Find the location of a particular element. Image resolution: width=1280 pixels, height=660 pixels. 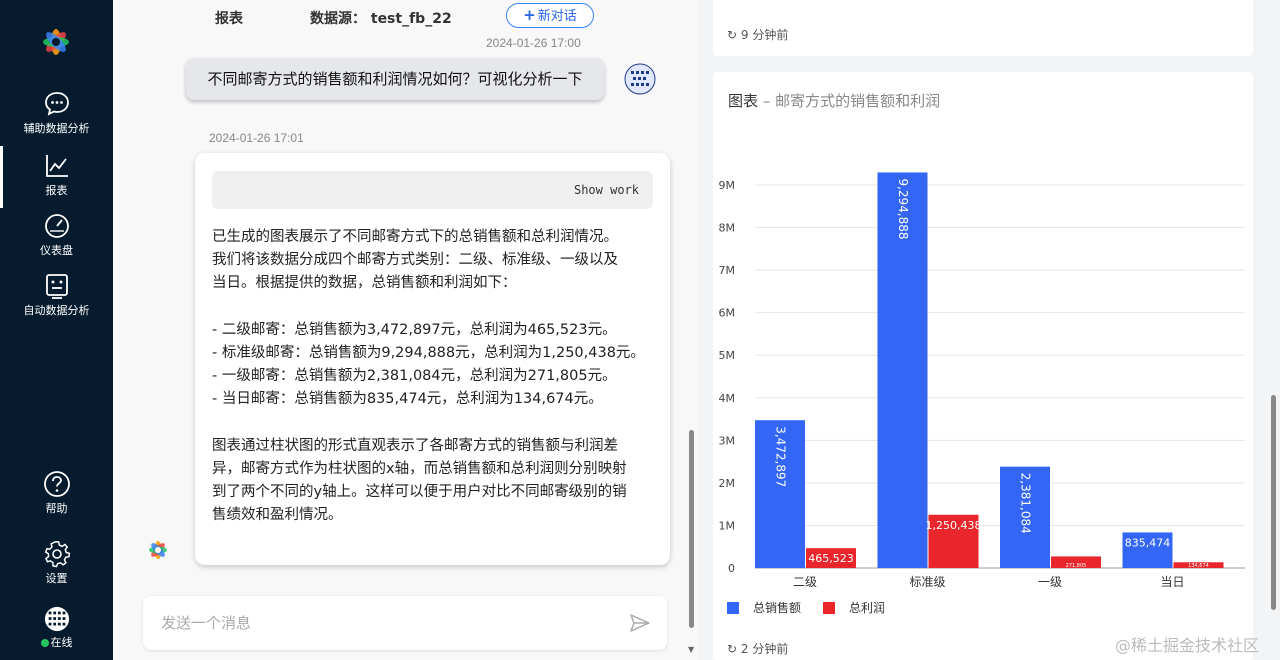

gauge-icon is located at coordinates (56, 226).